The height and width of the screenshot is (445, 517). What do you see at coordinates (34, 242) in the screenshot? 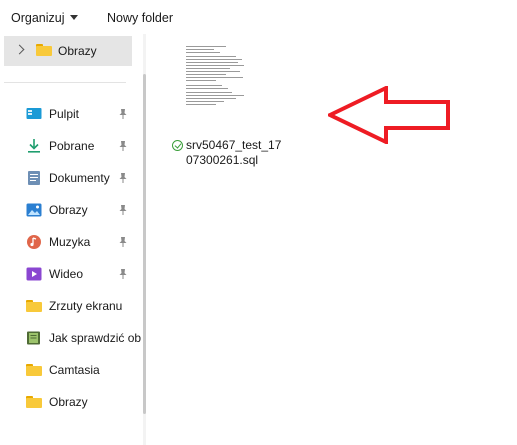
I see `music-icon` at bounding box center [34, 242].